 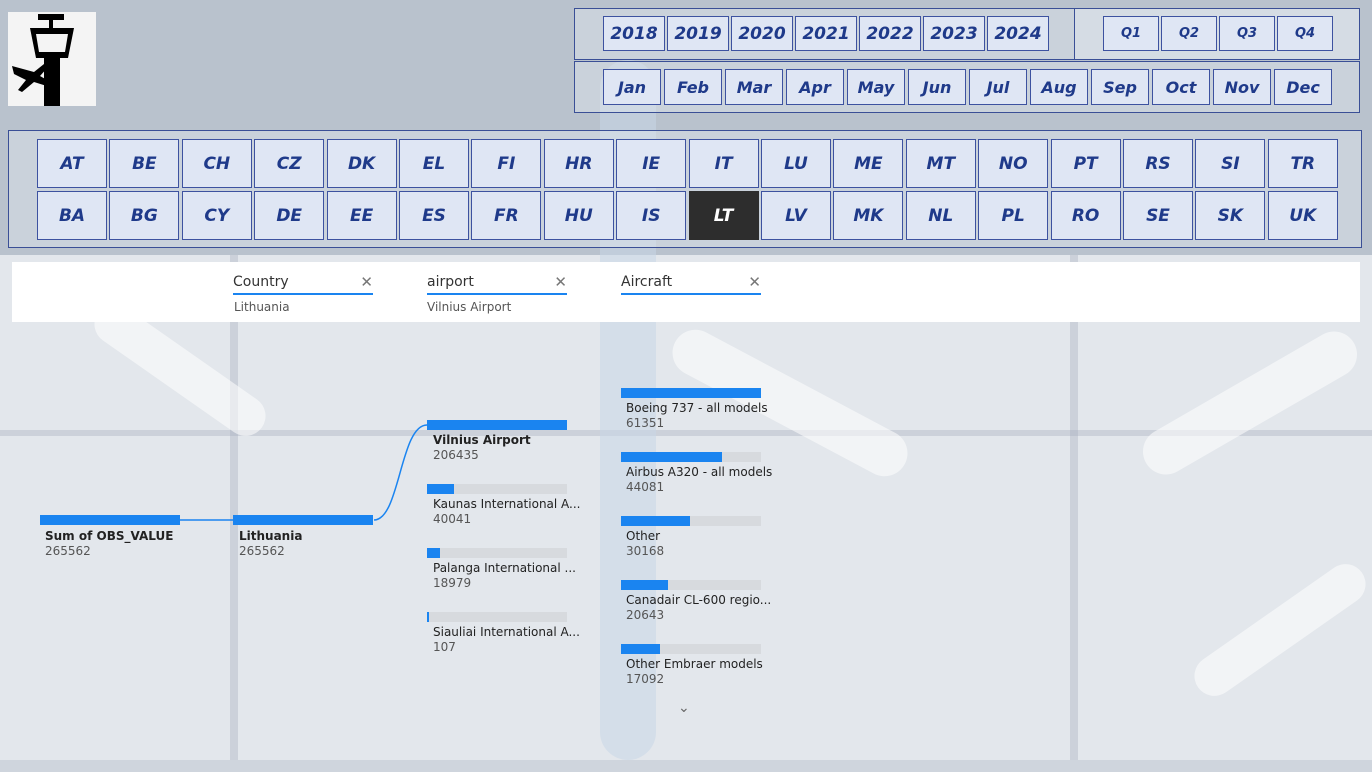 What do you see at coordinates (868, 163) in the screenshot?
I see `country-button-me: ME` at bounding box center [868, 163].